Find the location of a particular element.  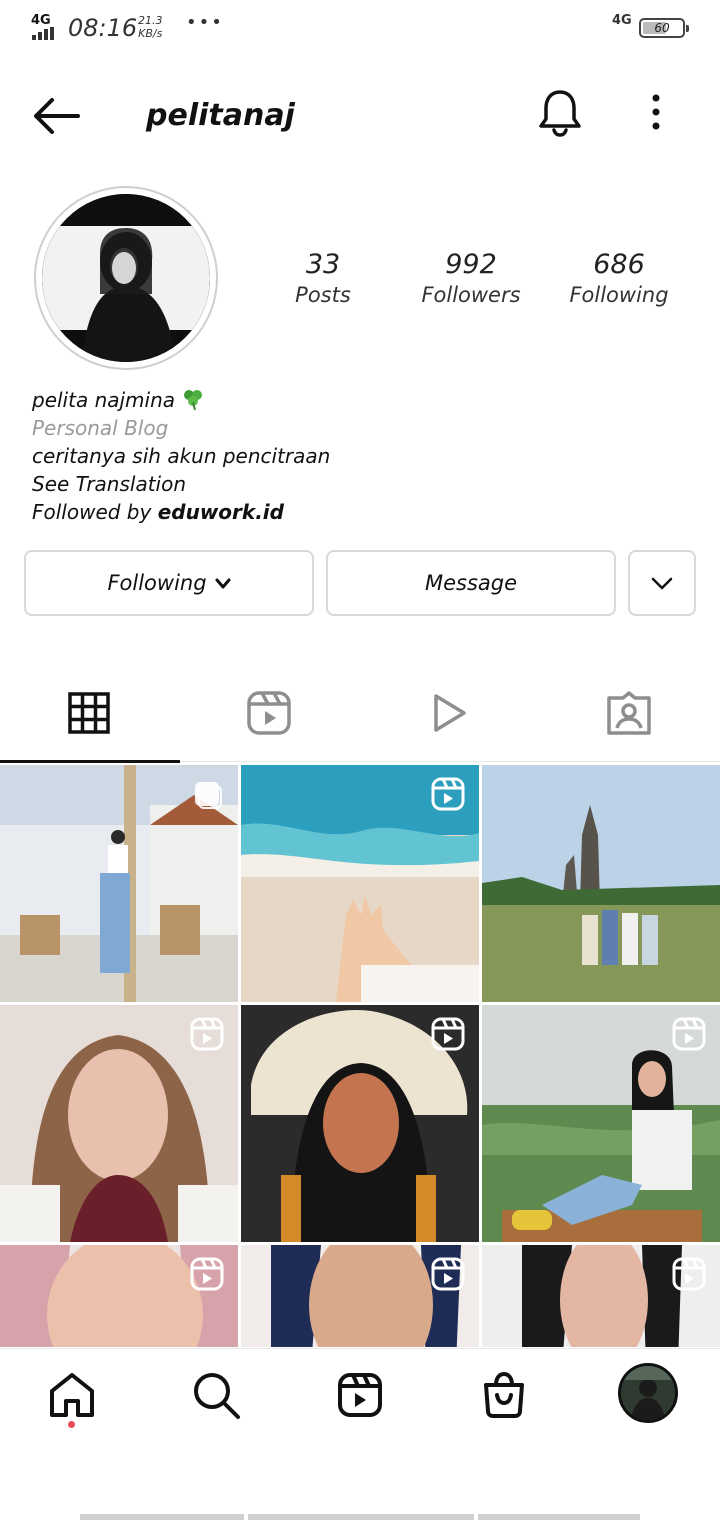

see-translation-link: See Translation is located at coordinates (362, 484).